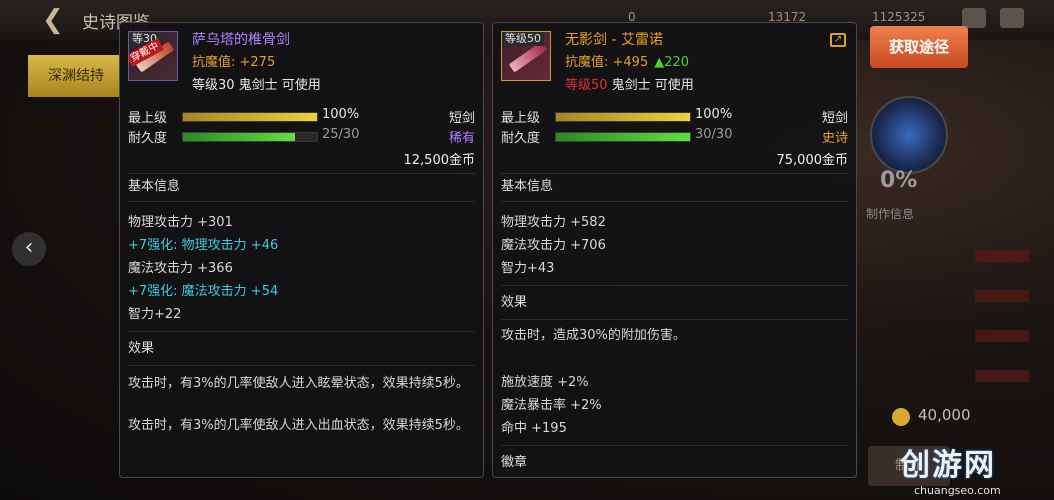 The height and width of the screenshot is (500, 1054). Describe the element at coordinates (241, 40) in the screenshot. I see `item-name: 萨乌塔的椎骨剑` at that location.